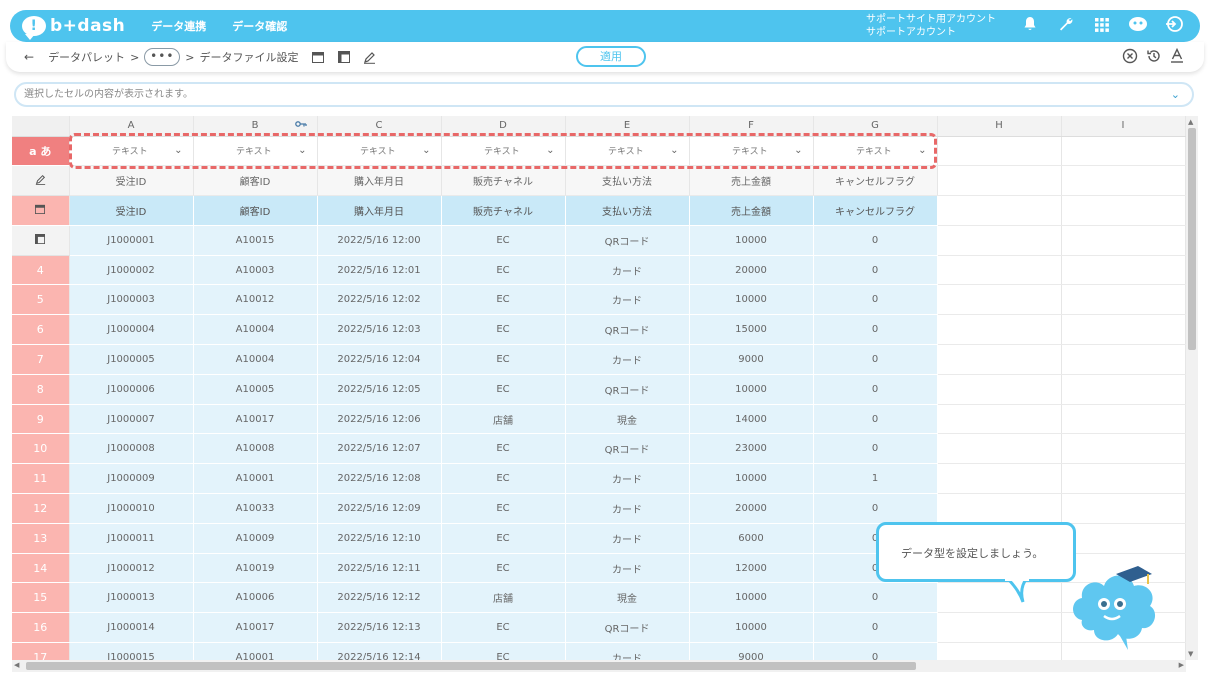 This screenshot has height=680, width=1210. I want to click on header-cell-f: 売上金額, so click(751, 210).